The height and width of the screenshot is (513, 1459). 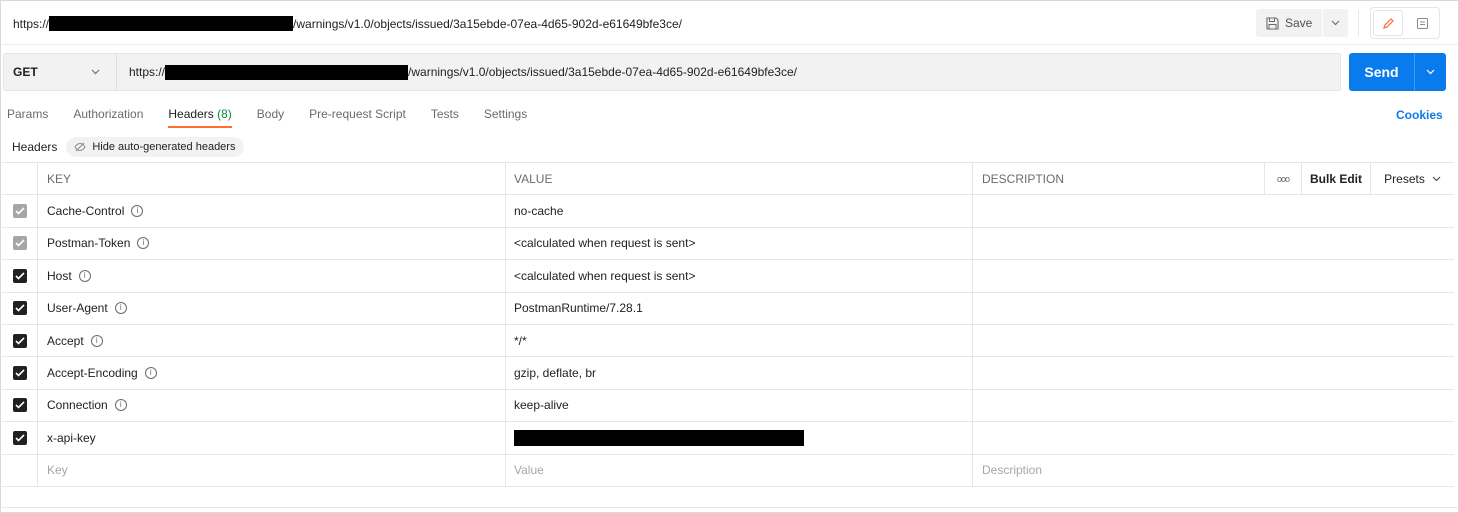 I want to click on more-icon: ooo, so click(x=1283, y=178).